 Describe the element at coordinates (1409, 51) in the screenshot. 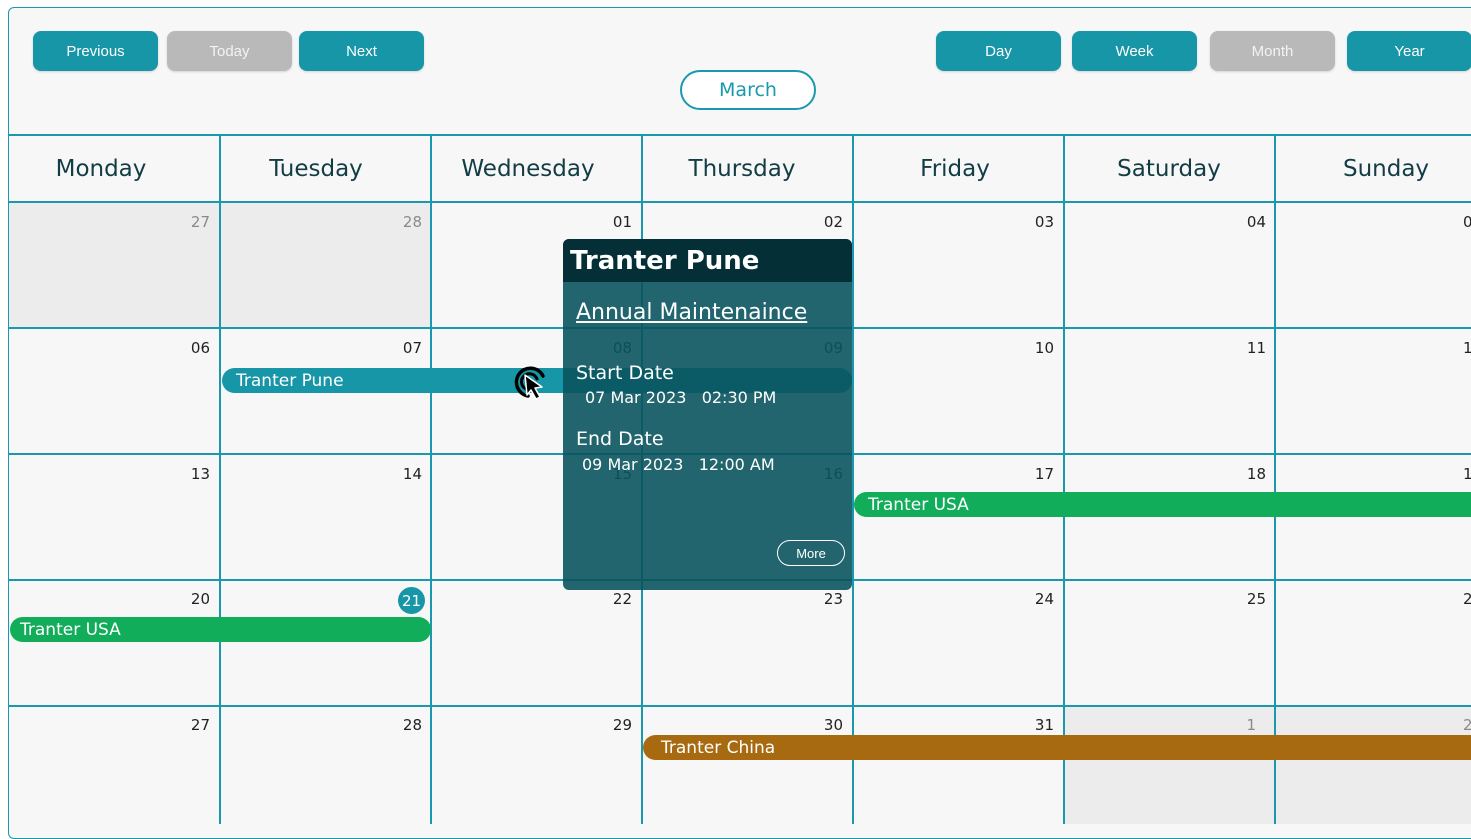

I see `year-view-button: Year` at that location.